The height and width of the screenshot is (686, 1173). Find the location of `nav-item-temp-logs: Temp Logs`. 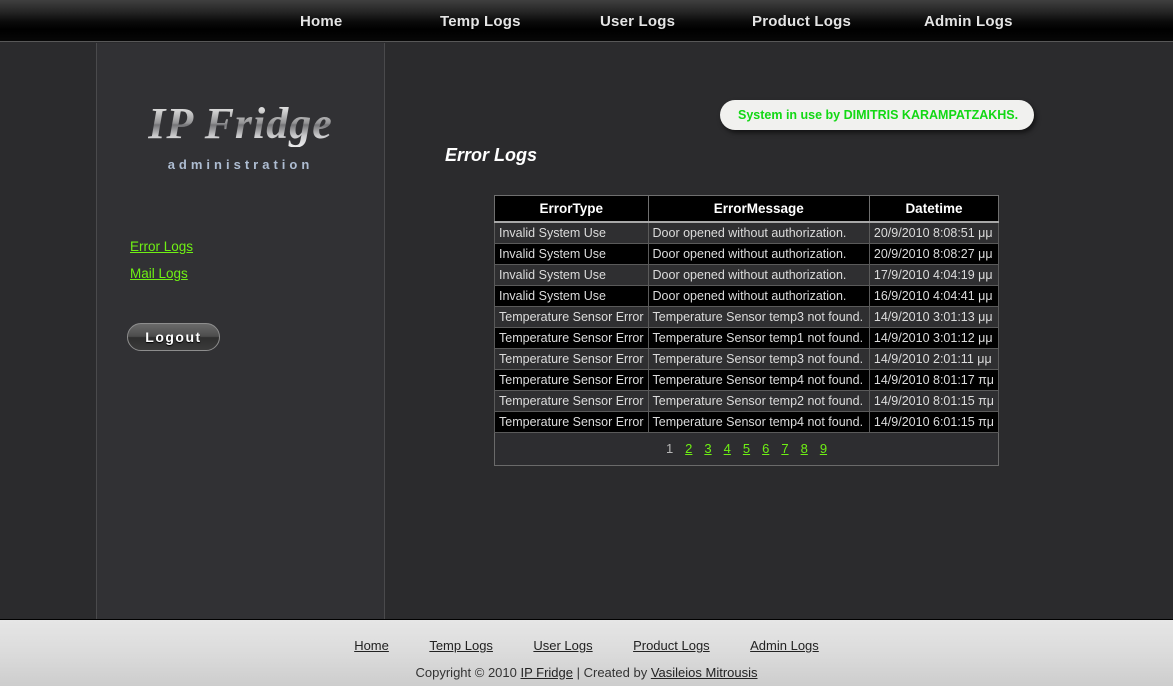

nav-item-temp-logs: Temp Logs is located at coordinates (520, 21).